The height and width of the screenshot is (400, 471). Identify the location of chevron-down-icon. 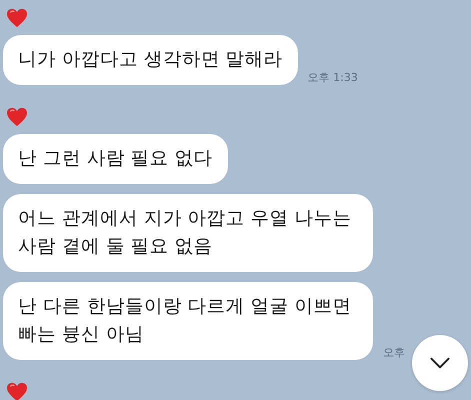
(440, 363).